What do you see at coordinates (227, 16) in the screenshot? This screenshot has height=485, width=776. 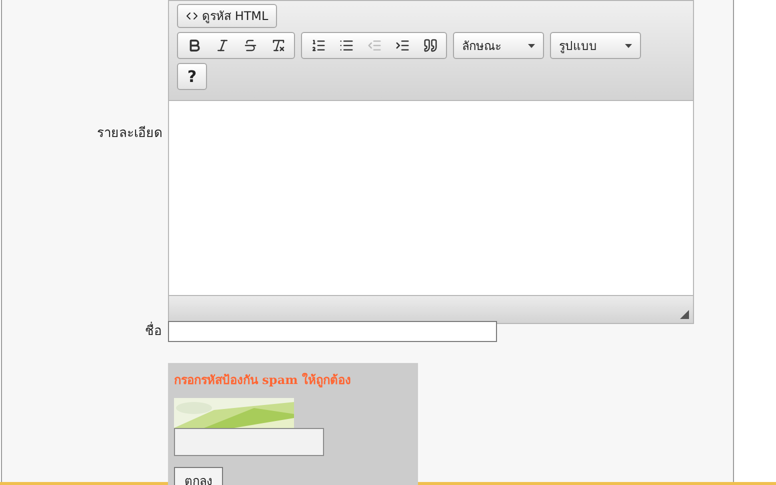 I see `view-source-button: ดูรหัส HTML` at bounding box center [227, 16].